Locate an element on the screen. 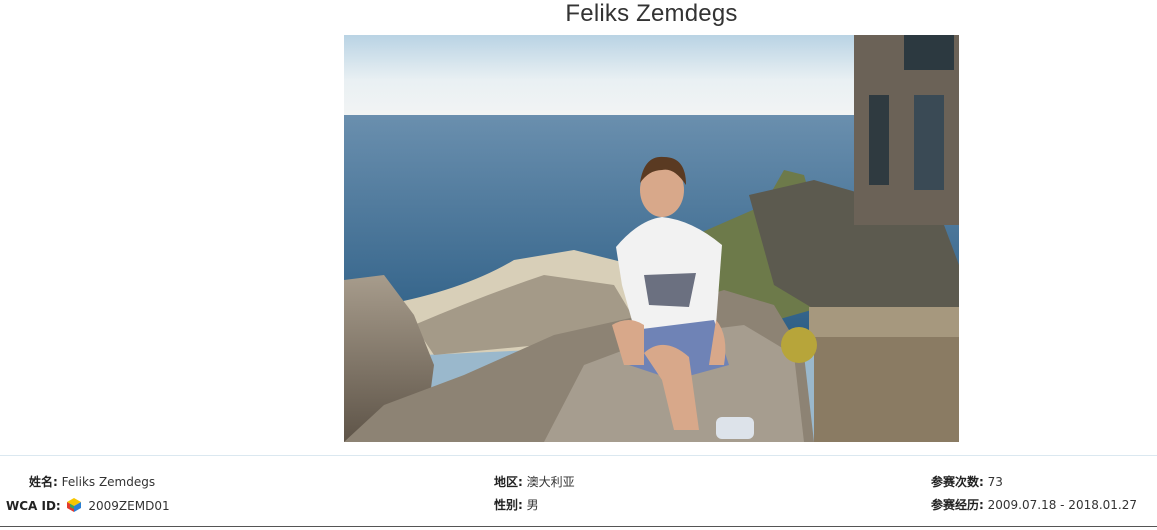 The height and width of the screenshot is (530, 1157). region-row: 地区: 澳大利亚 is located at coordinates (534, 482).